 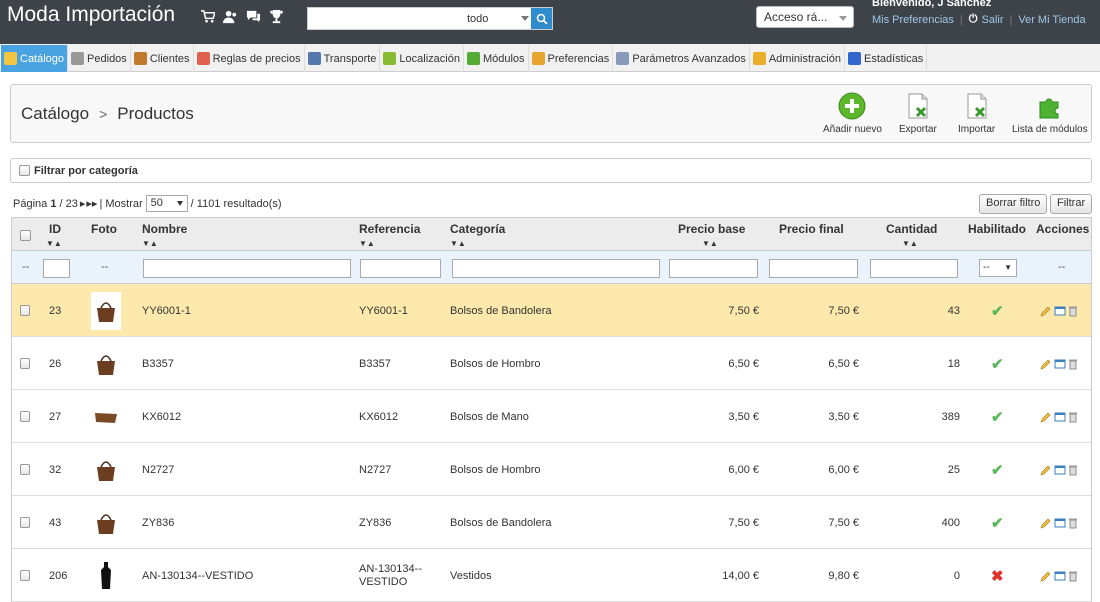 I want to click on filter-id-input, so click(x=56, y=268).